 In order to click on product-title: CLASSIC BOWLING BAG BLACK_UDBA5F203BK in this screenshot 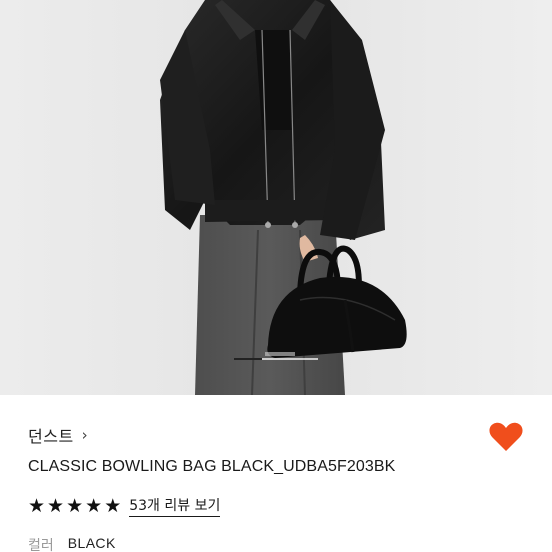, I will do `click(212, 466)`.